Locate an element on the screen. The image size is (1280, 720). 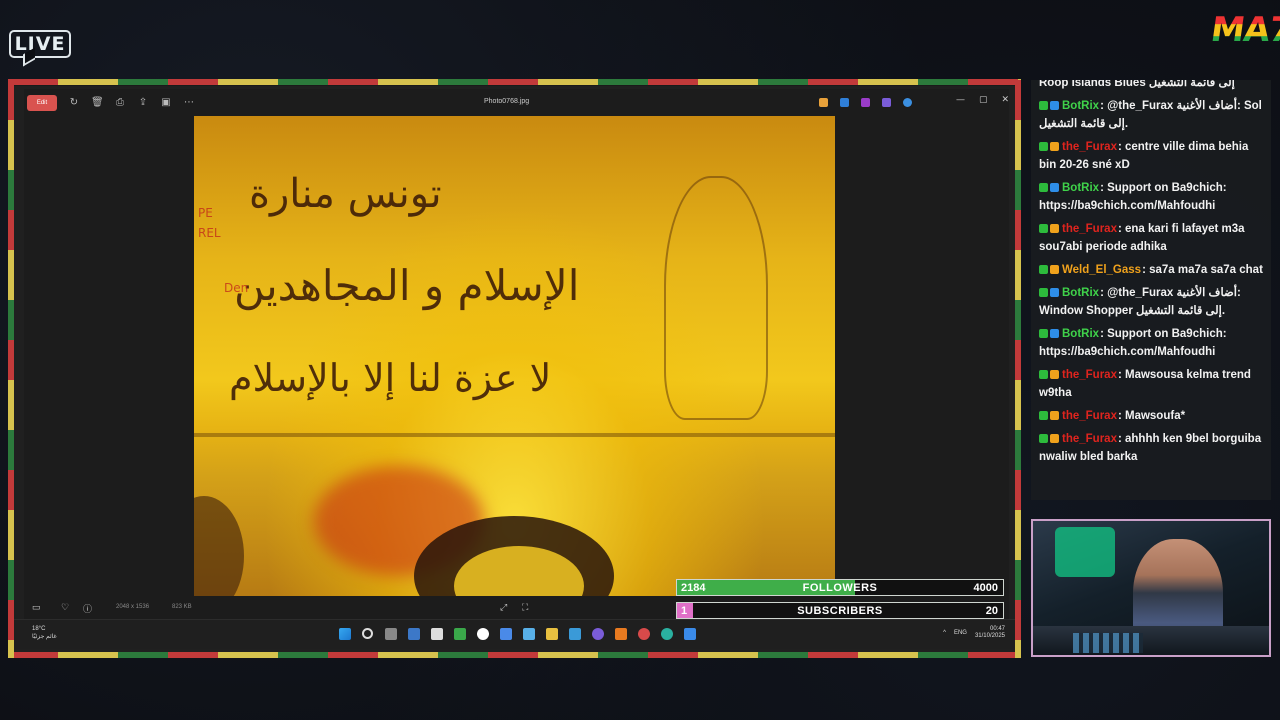
start-icon is located at coordinates (345, 634).